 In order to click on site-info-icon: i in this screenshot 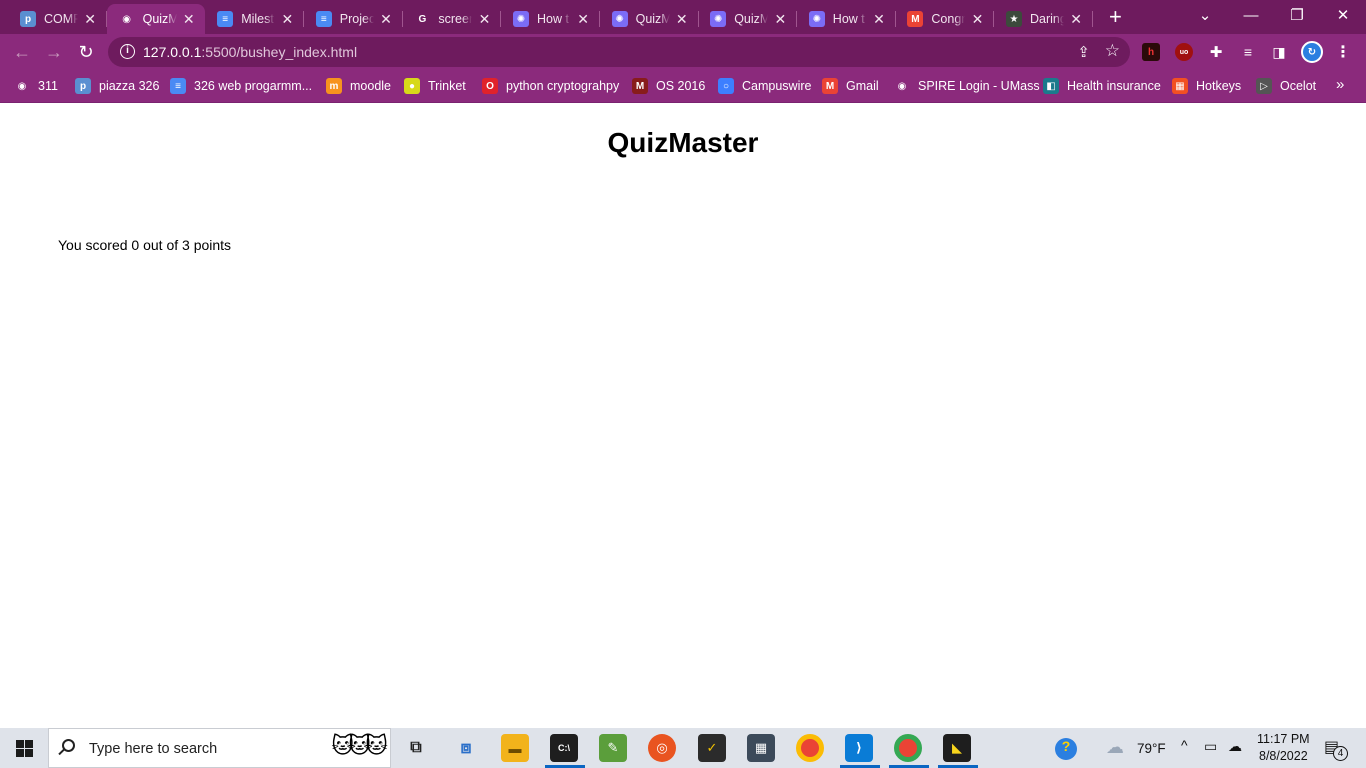, I will do `click(127, 51)`.